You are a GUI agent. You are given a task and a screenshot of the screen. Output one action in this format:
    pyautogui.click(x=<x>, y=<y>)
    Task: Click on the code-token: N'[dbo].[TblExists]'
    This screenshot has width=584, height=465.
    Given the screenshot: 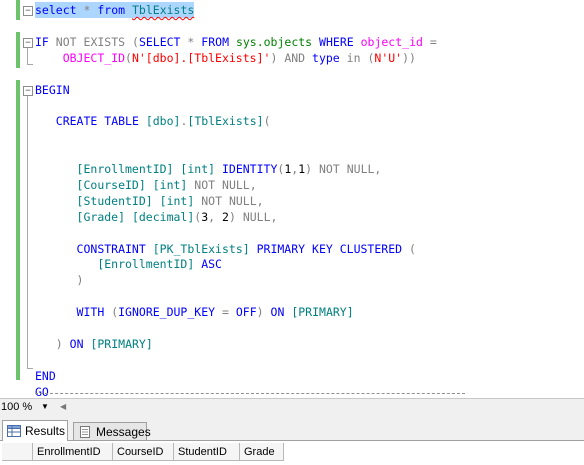 What is the action you would take?
    pyautogui.click(x=201, y=57)
    